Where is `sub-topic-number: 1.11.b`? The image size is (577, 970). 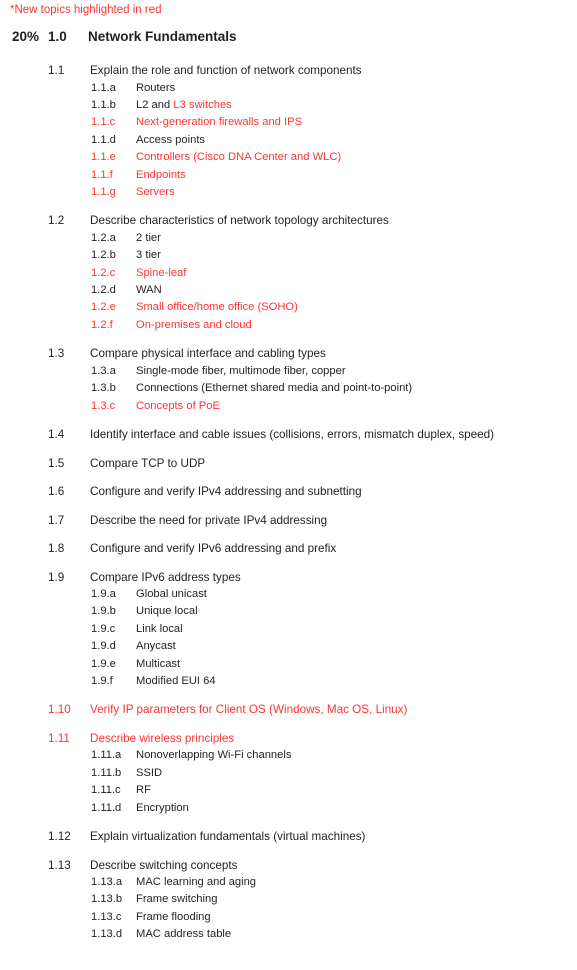 sub-topic-number: 1.11.b is located at coordinates (106, 772).